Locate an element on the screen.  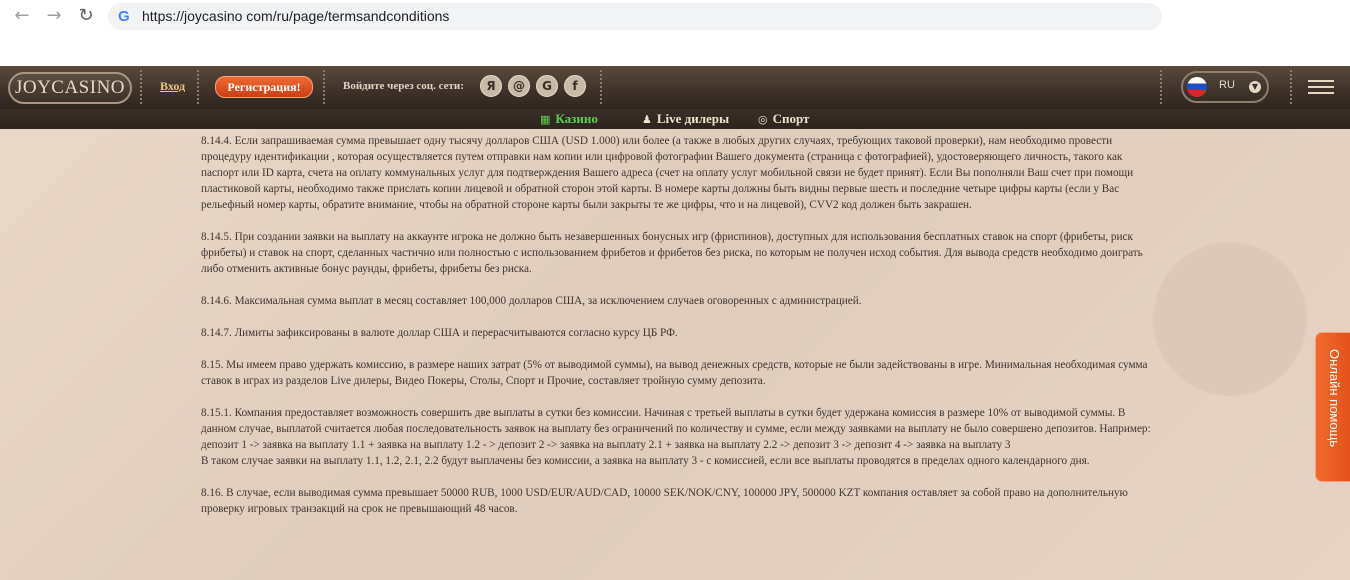
forward-arrow-icon: → is located at coordinates (54, 16).